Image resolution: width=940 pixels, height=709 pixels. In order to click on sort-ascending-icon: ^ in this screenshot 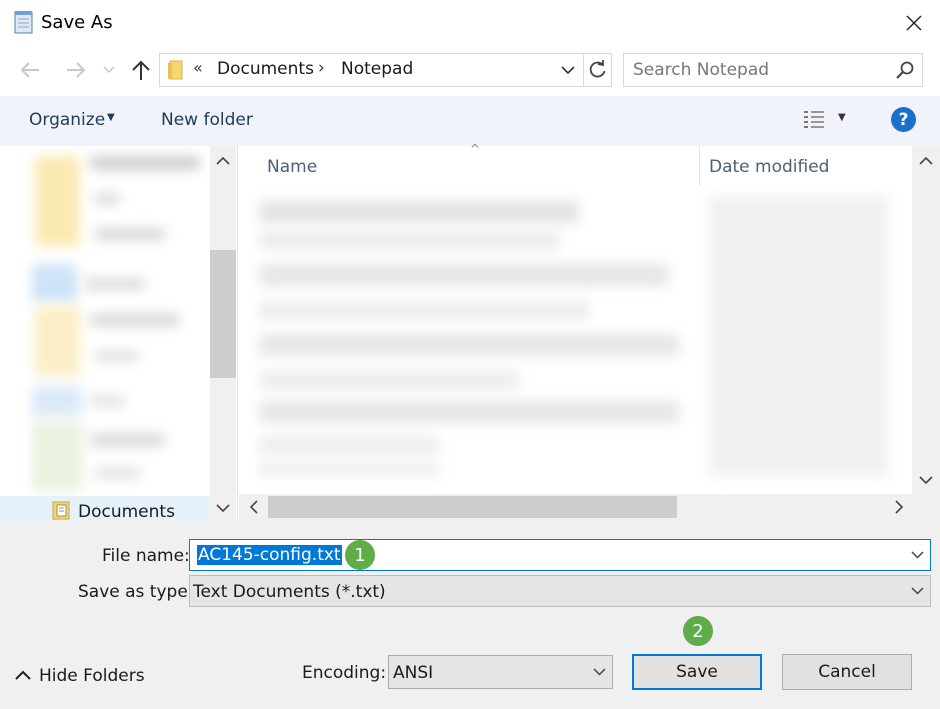, I will do `click(475, 149)`.